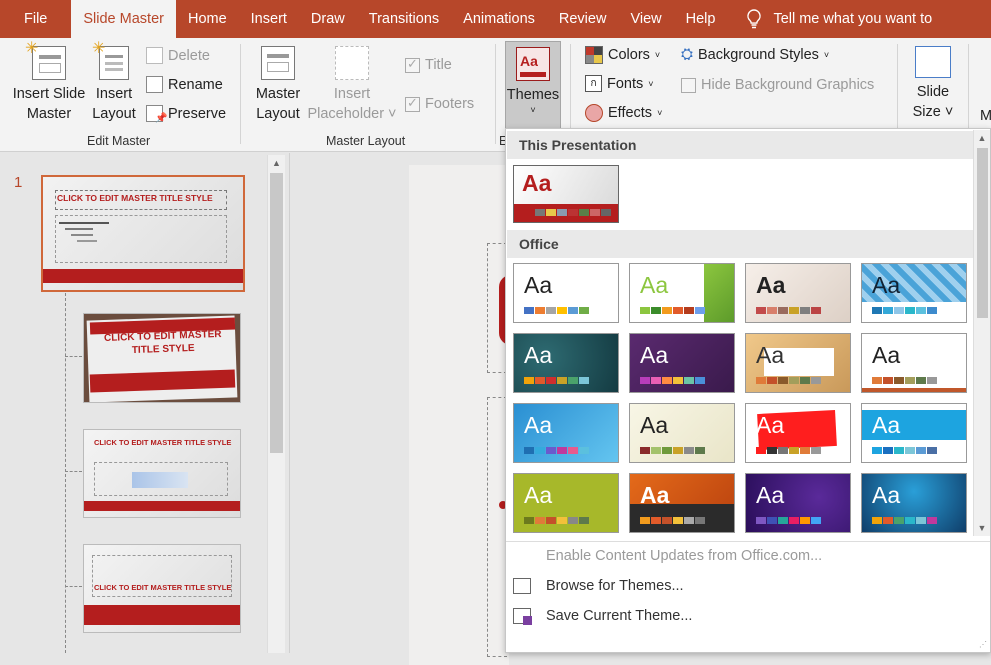  I want to click on edit-master-group-label: Edit Master, so click(119, 141).